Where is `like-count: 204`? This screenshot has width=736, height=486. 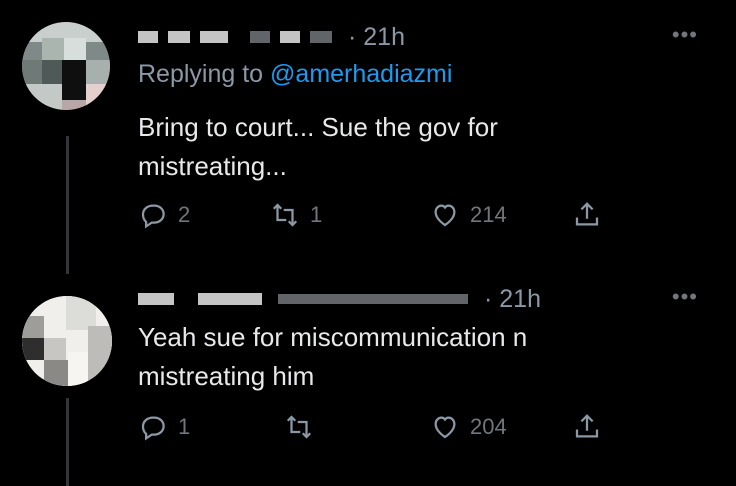
like-count: 204 is located at coordinates (488, 426).